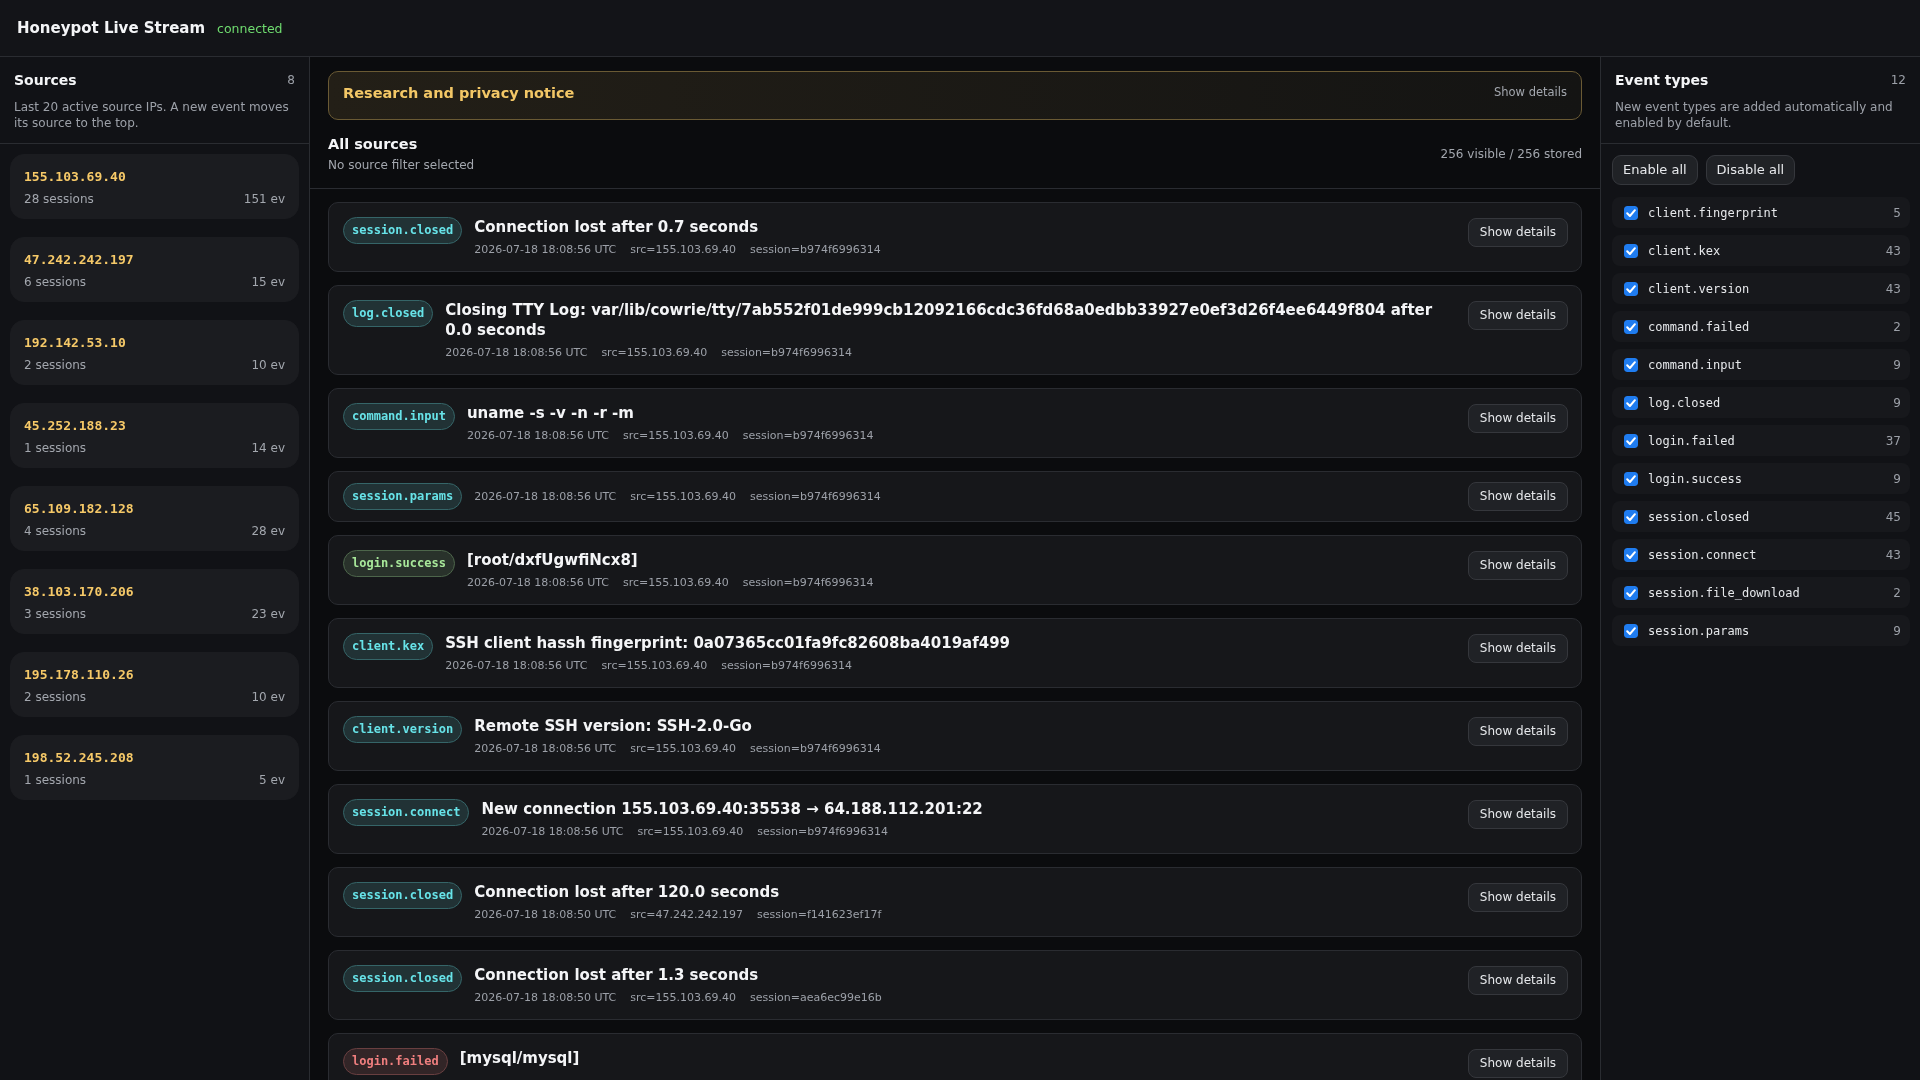  What do you see at coordinates (1893, 516) in the screenshot?
I see `event-type-count: 45` at bounding box center [1893, 516].